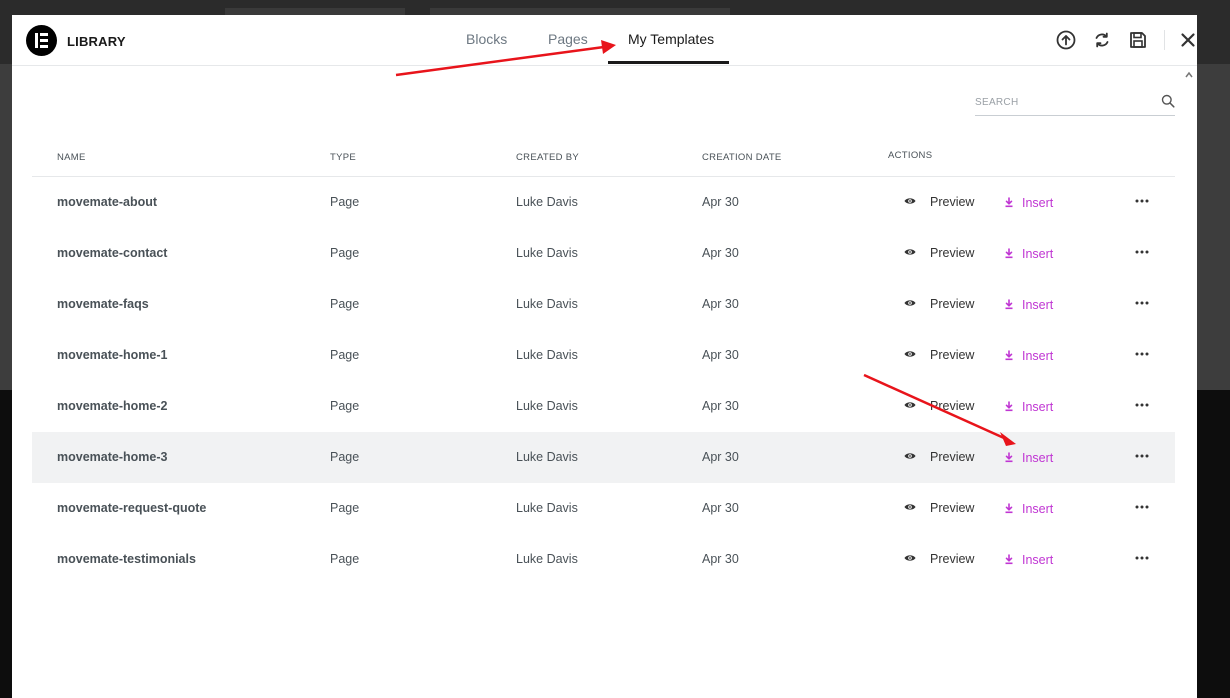 This screenshot has height=698, width=1230. I want to click on header-divider, so click(1164, 40).